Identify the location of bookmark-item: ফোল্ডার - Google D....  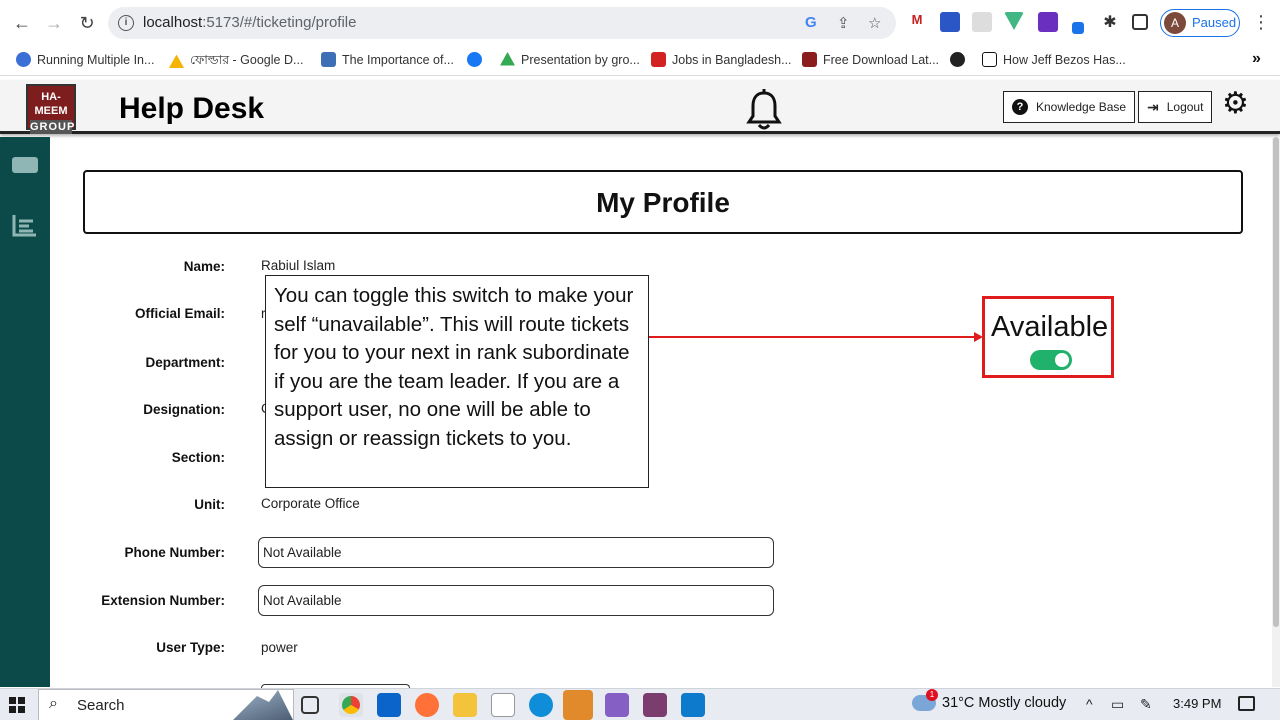
(236, 62).